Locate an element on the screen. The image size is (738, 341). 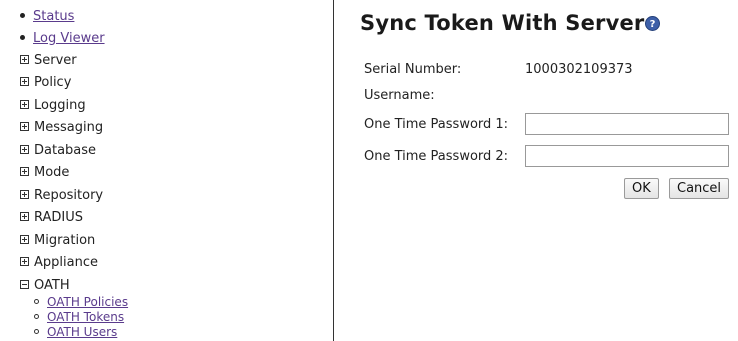
help-icon: ? is located at coordinates (652, 23).